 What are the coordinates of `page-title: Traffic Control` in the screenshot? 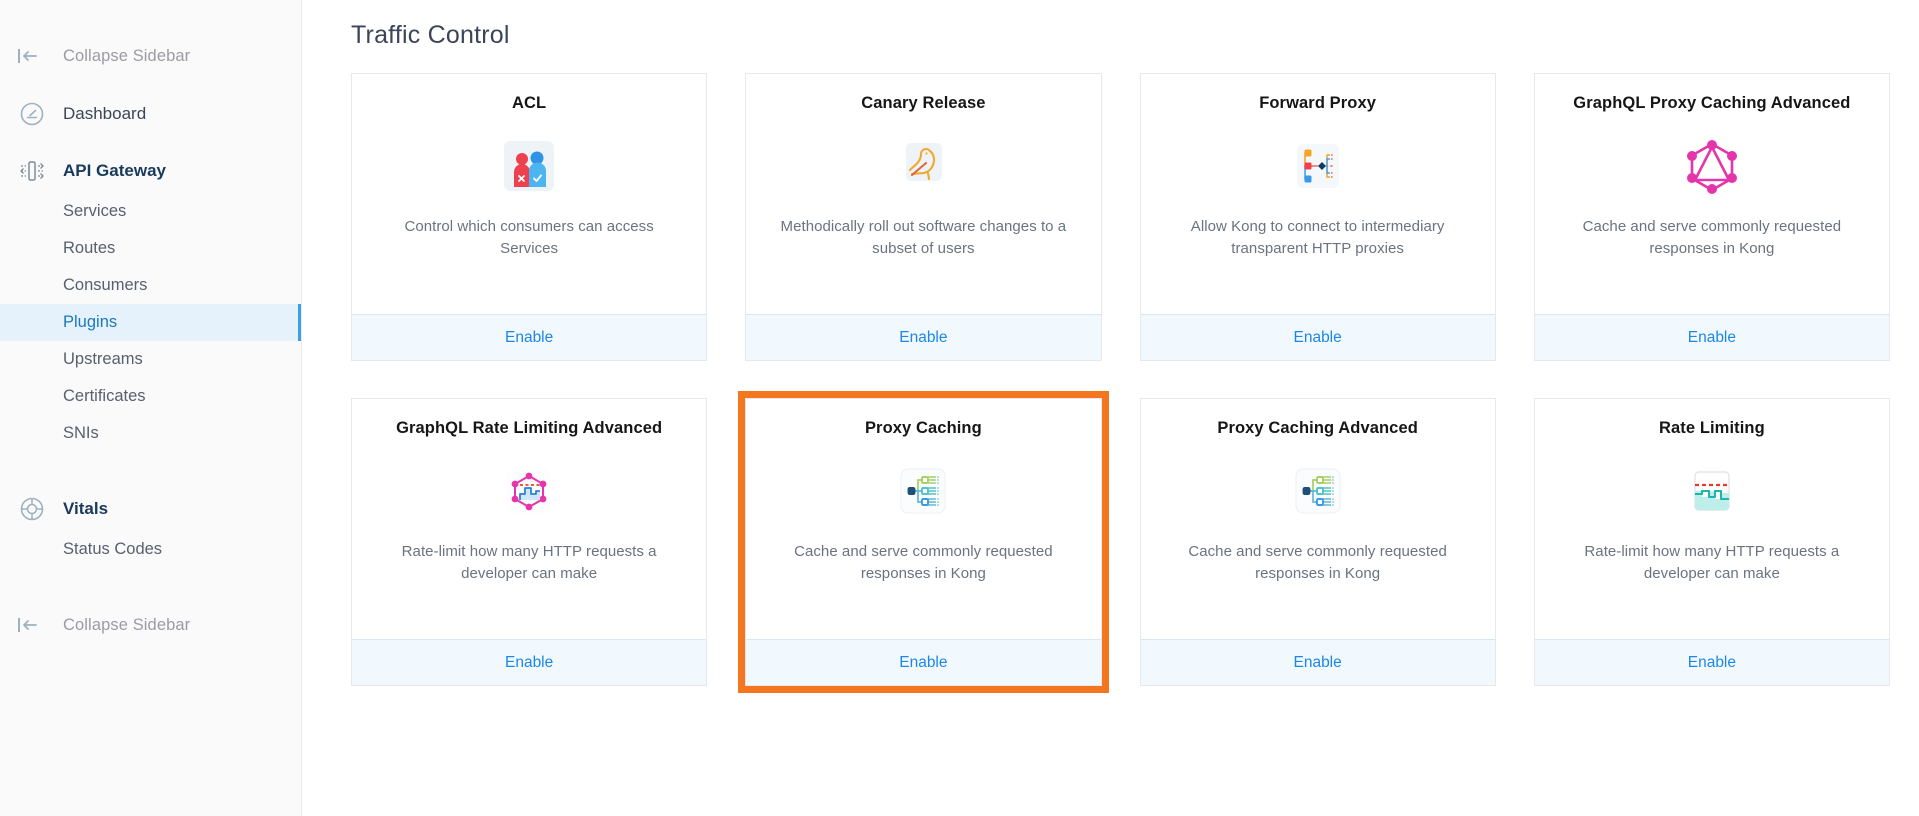 It's located at (430, 35).